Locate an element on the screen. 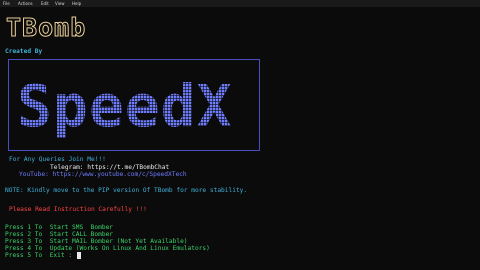 The image size is (480, 270). option-5-prompt: Press 5 To Exit : is located at coordinates (39, 255).